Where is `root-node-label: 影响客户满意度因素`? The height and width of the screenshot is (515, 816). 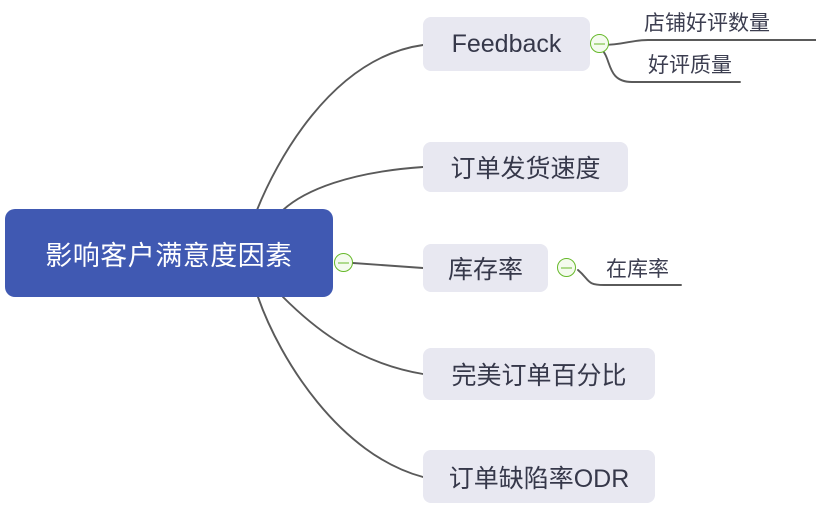
root-node-label: 影响客户满意度因素 is located at coordinates (169, 255).